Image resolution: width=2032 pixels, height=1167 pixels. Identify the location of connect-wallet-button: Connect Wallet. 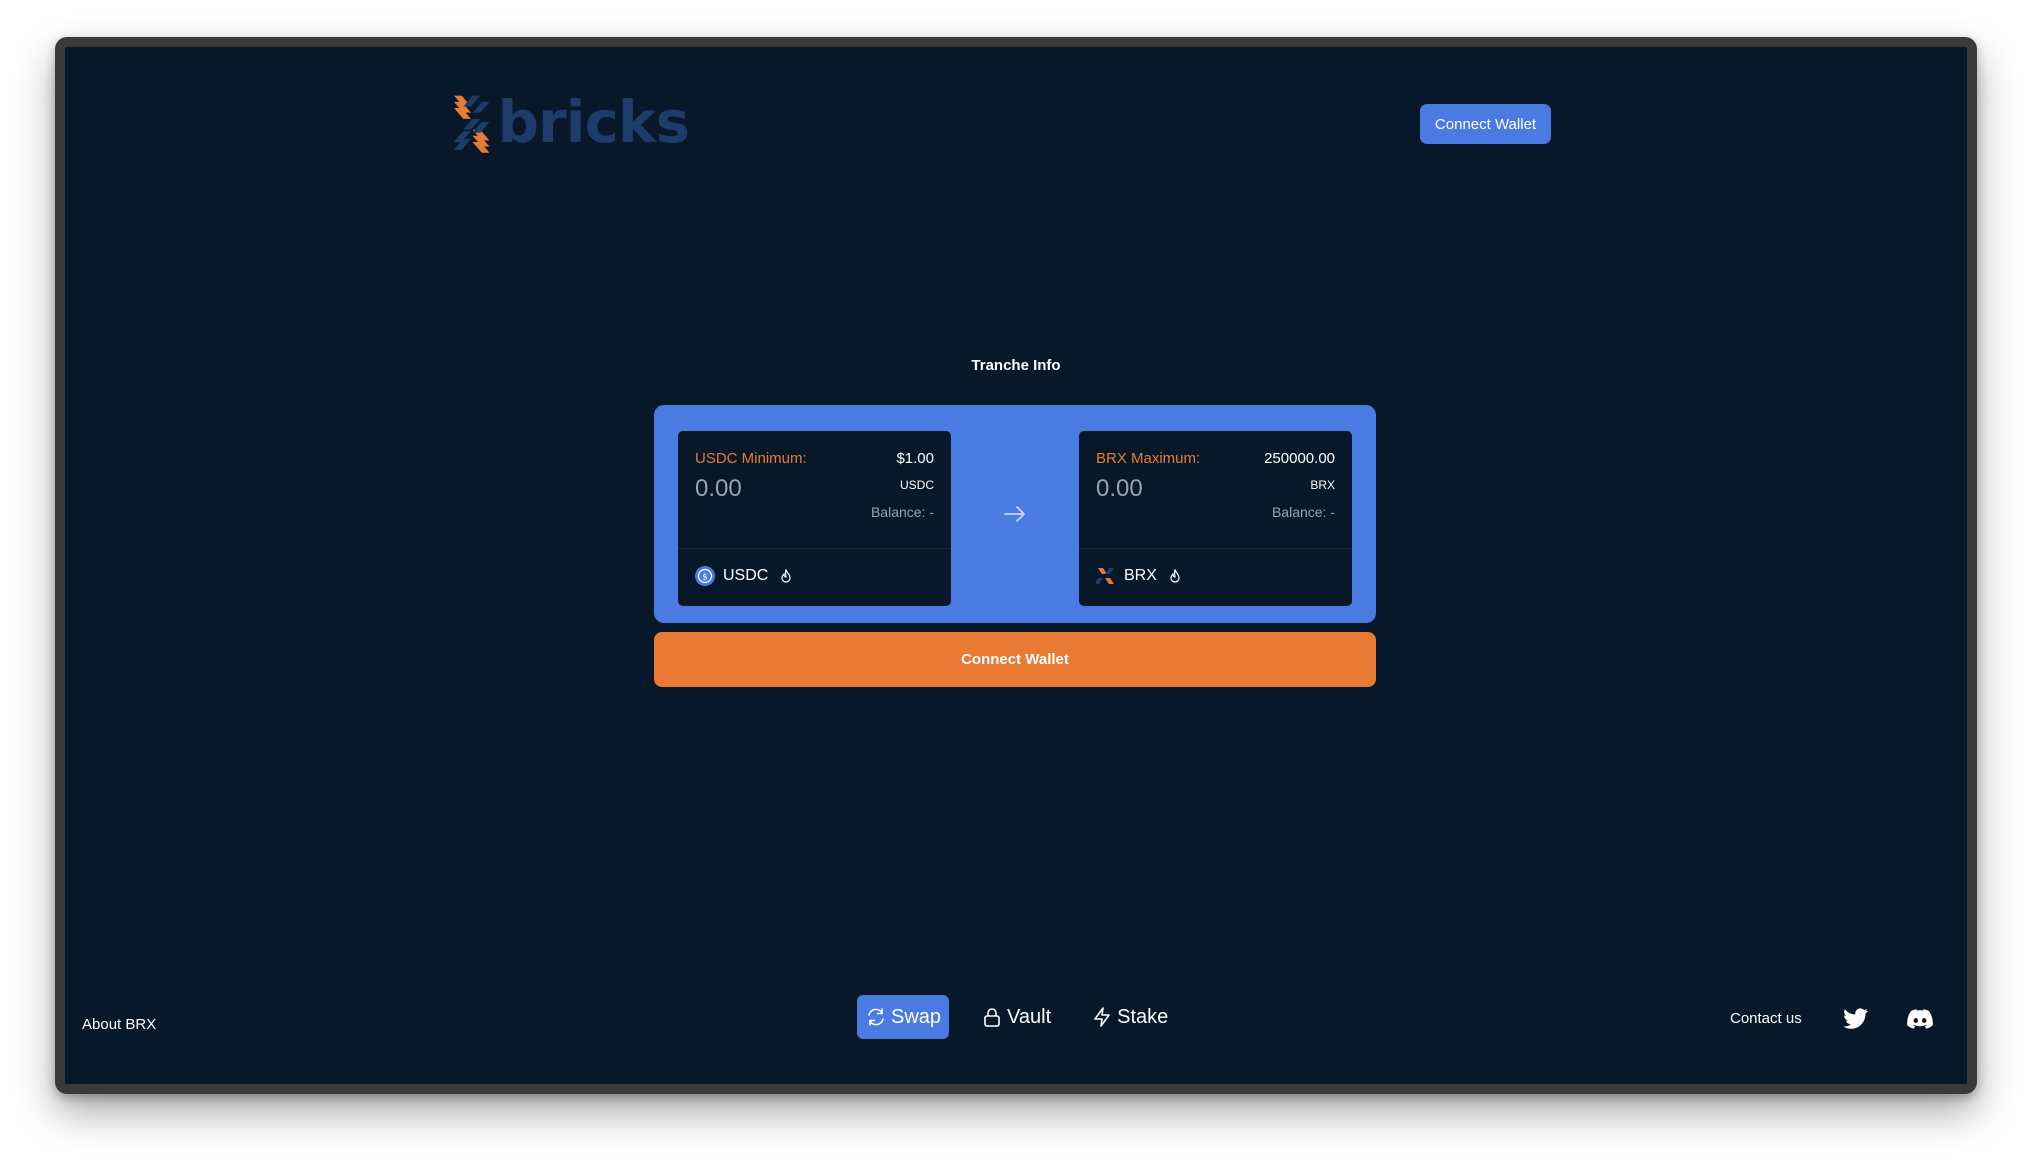
(1485, 124).